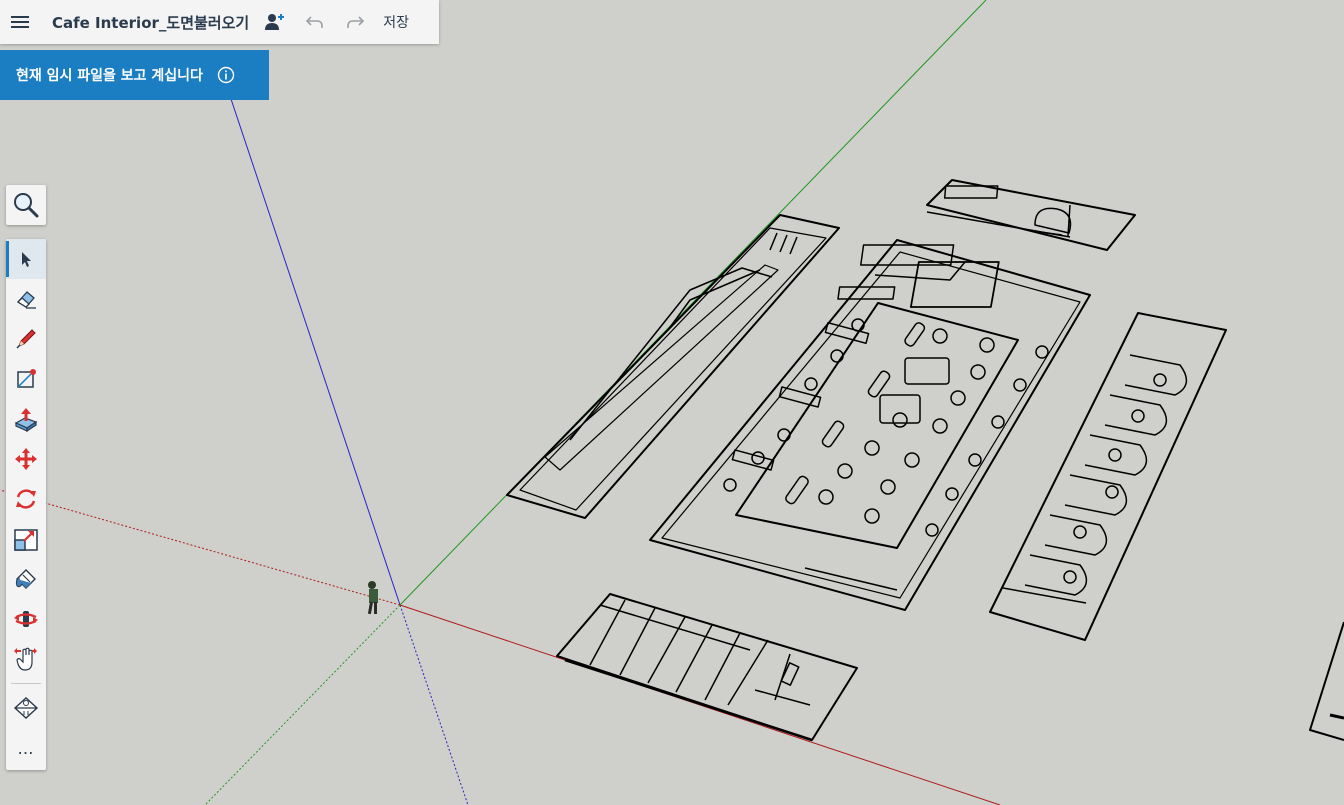 Image resolution: width=1344 pixels, height=805 pixels. I want to click on redo-icon, so click(356, 22).